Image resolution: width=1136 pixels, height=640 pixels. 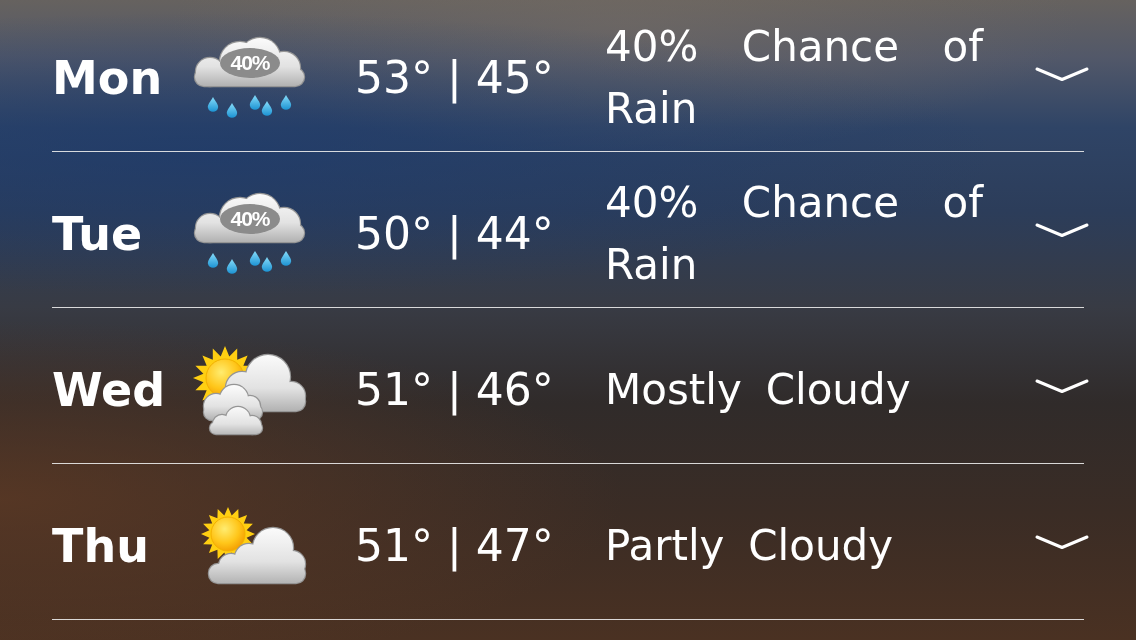 I want to click on day-label: Thu, so click(x=100, y=545).